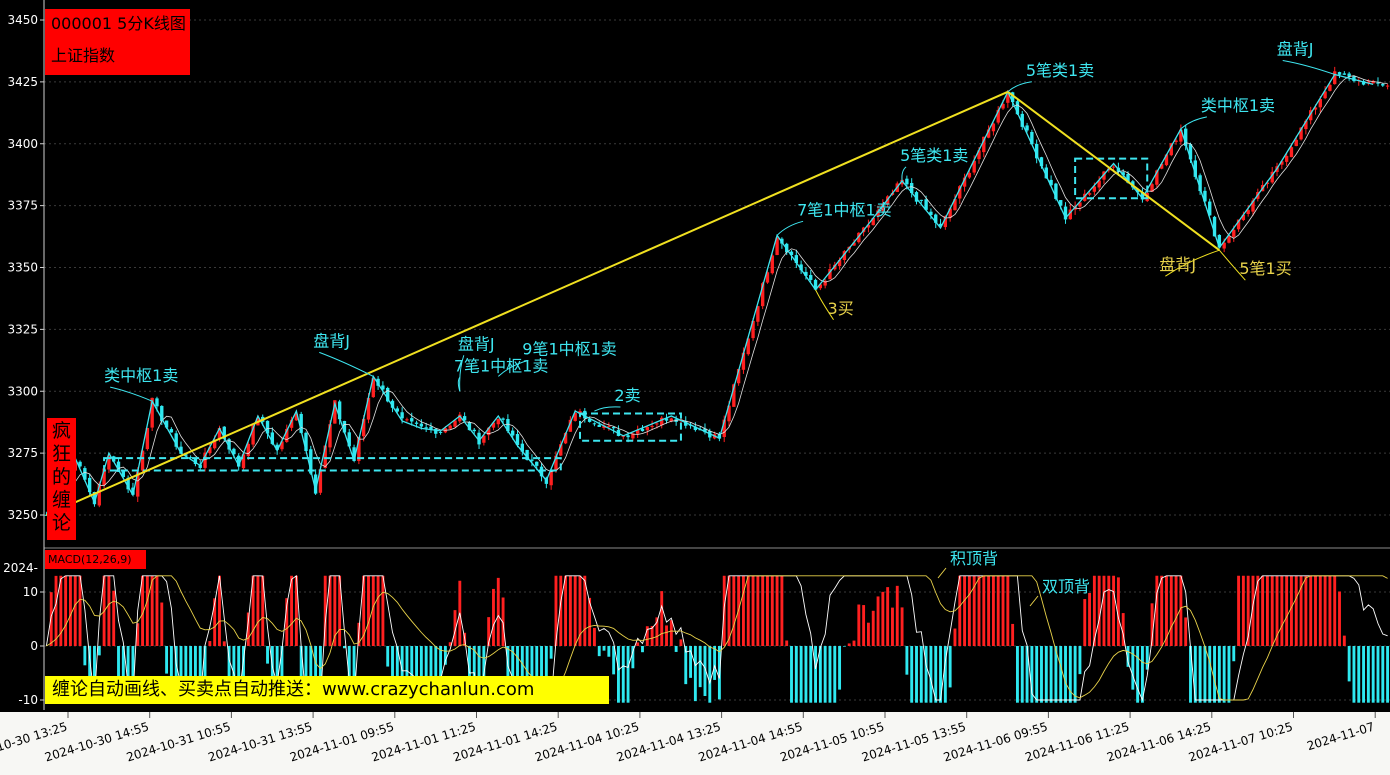 This screenshot has width=1390, height=775. I want to click on price-tick-label: 3250, so click(22, 515).